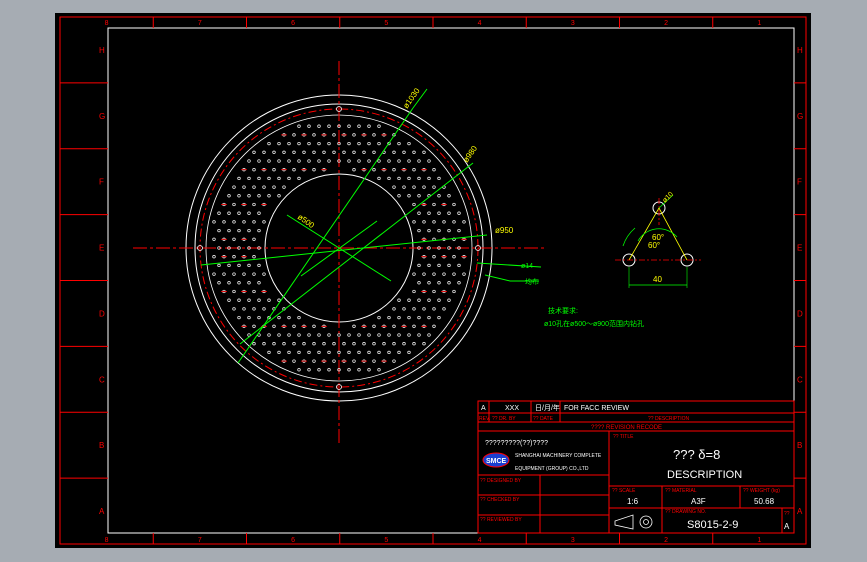 The width and height of the screenshot is (867, 562). What do you see at coordinates (543, 419) in the screenshot?
I see `rev-hdr-date: ?? DATE` at bounding box center [543, 419].